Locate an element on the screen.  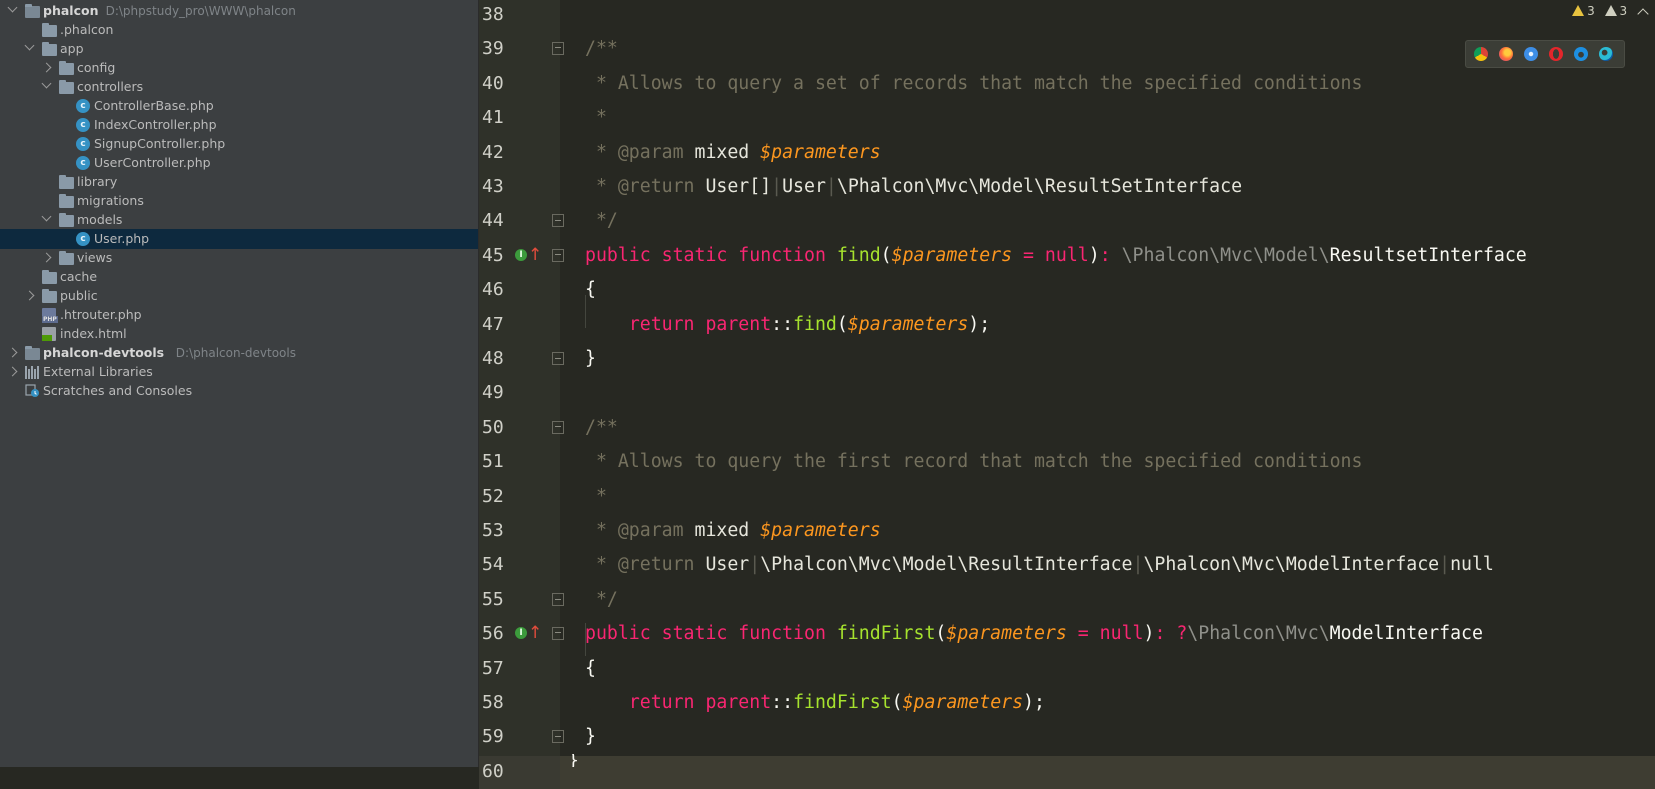
code-line: 42 * @param mixed $parameters is located at coordinates (1067, 153).